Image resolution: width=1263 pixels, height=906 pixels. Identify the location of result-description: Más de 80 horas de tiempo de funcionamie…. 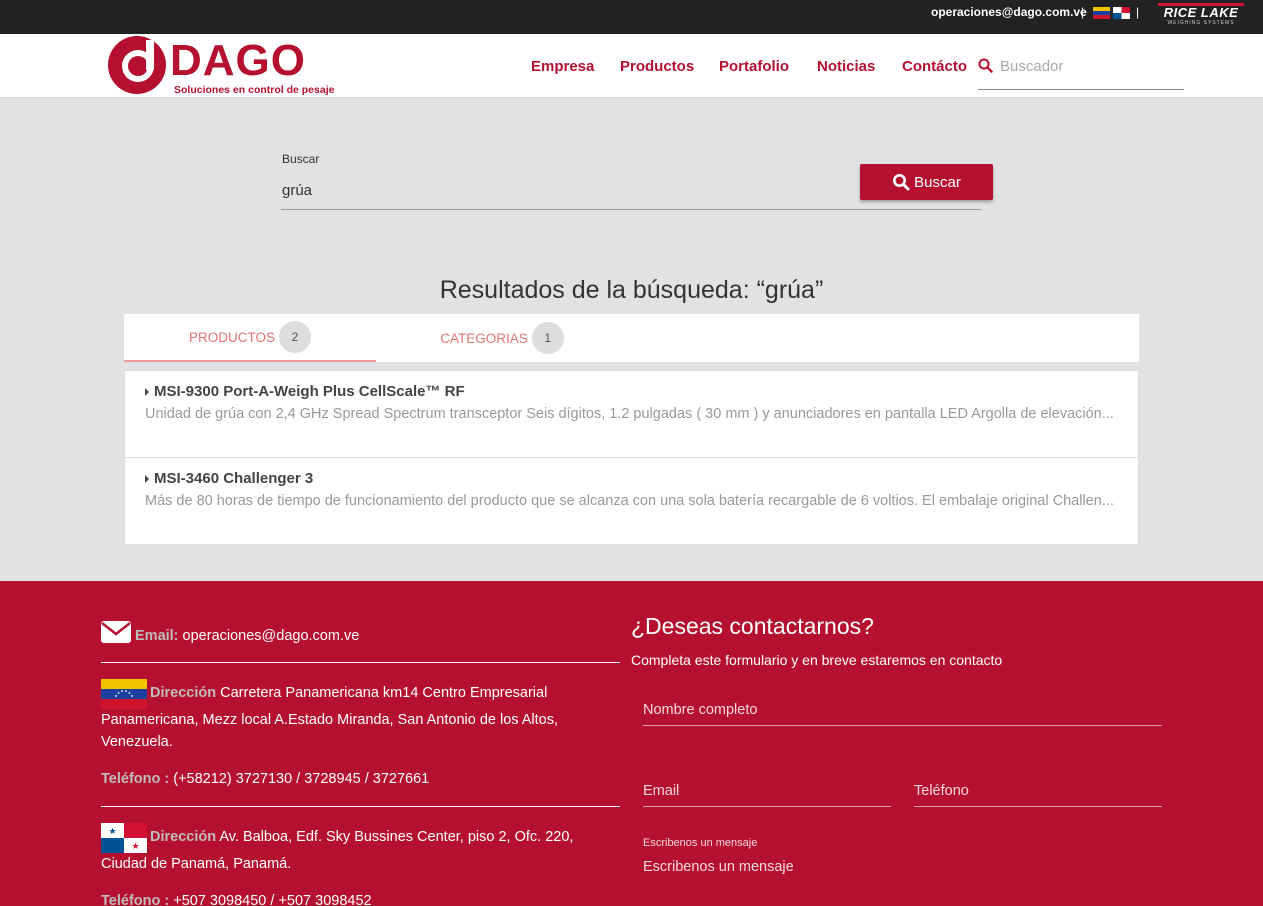
(629, 501).